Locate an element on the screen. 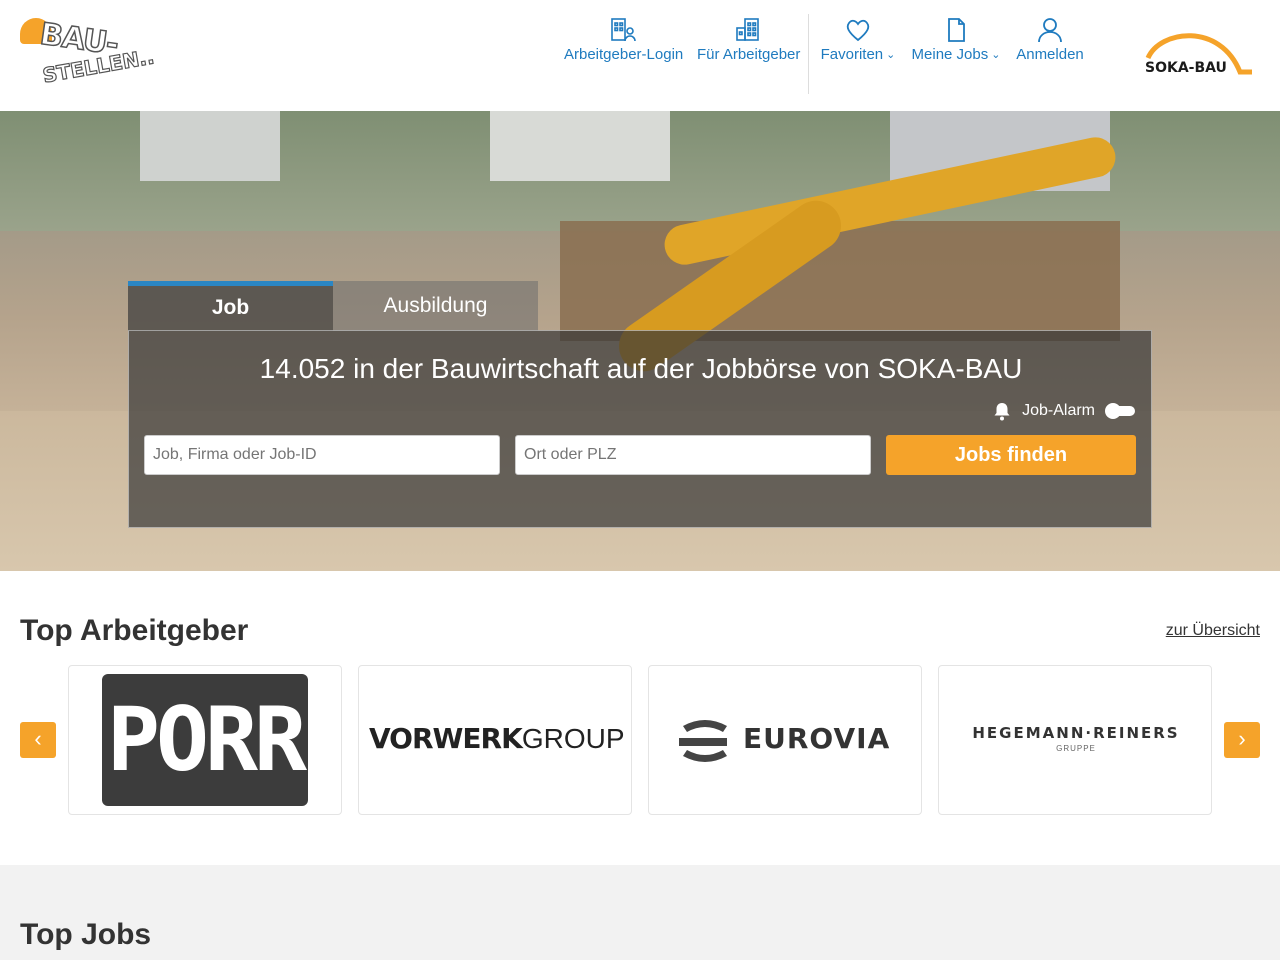  employer-card-porr: PORR is located at coordinates (205, 740).